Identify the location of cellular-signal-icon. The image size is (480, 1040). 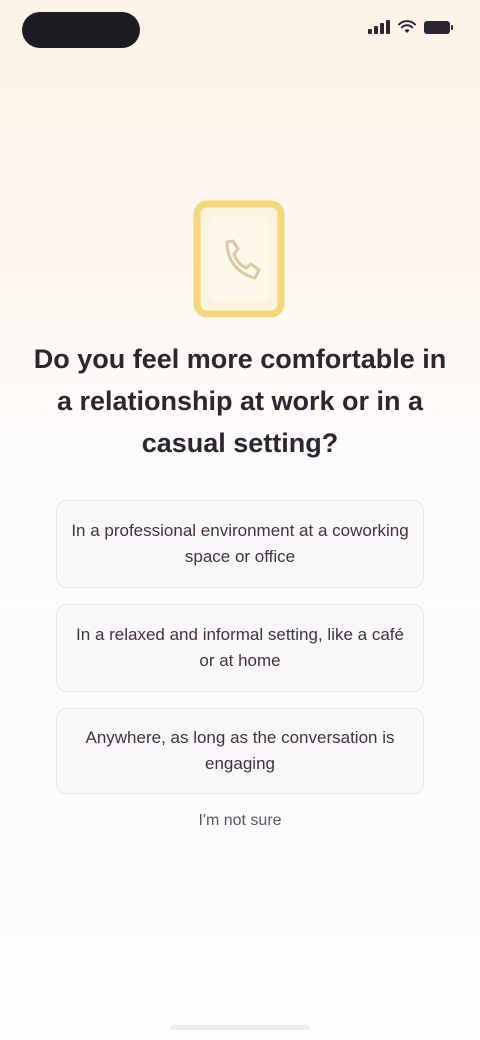
(379, 27).